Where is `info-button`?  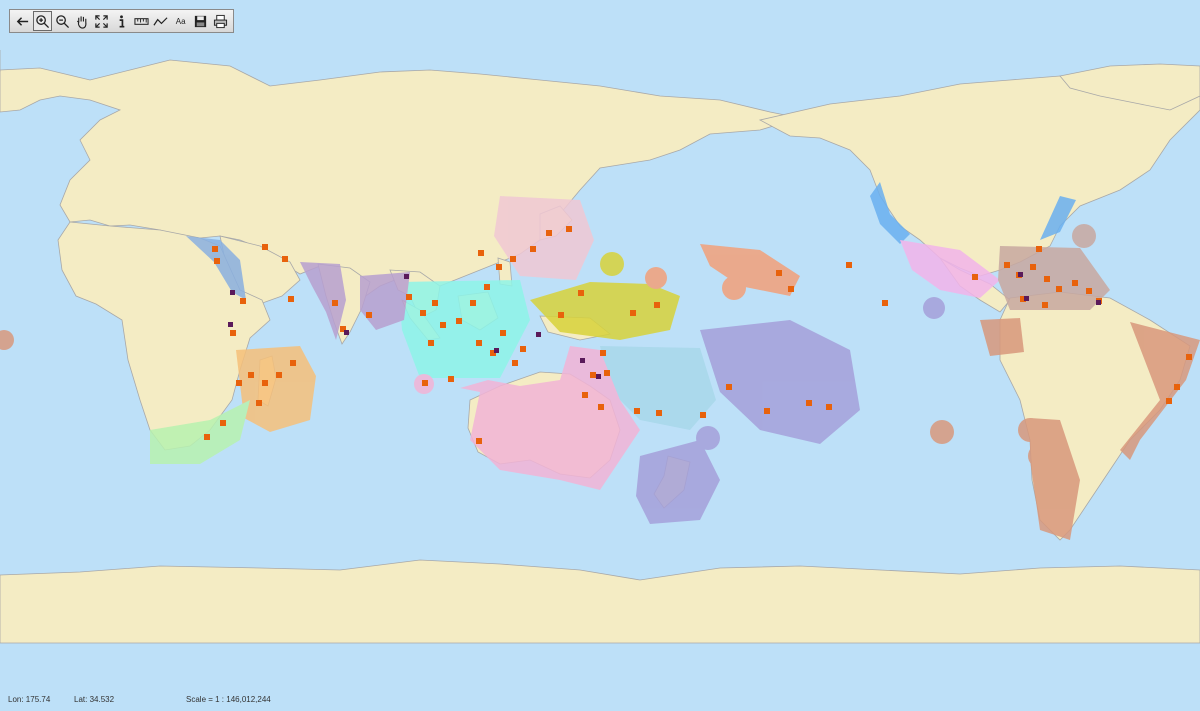 info-button is located at coordinates (122, 21).